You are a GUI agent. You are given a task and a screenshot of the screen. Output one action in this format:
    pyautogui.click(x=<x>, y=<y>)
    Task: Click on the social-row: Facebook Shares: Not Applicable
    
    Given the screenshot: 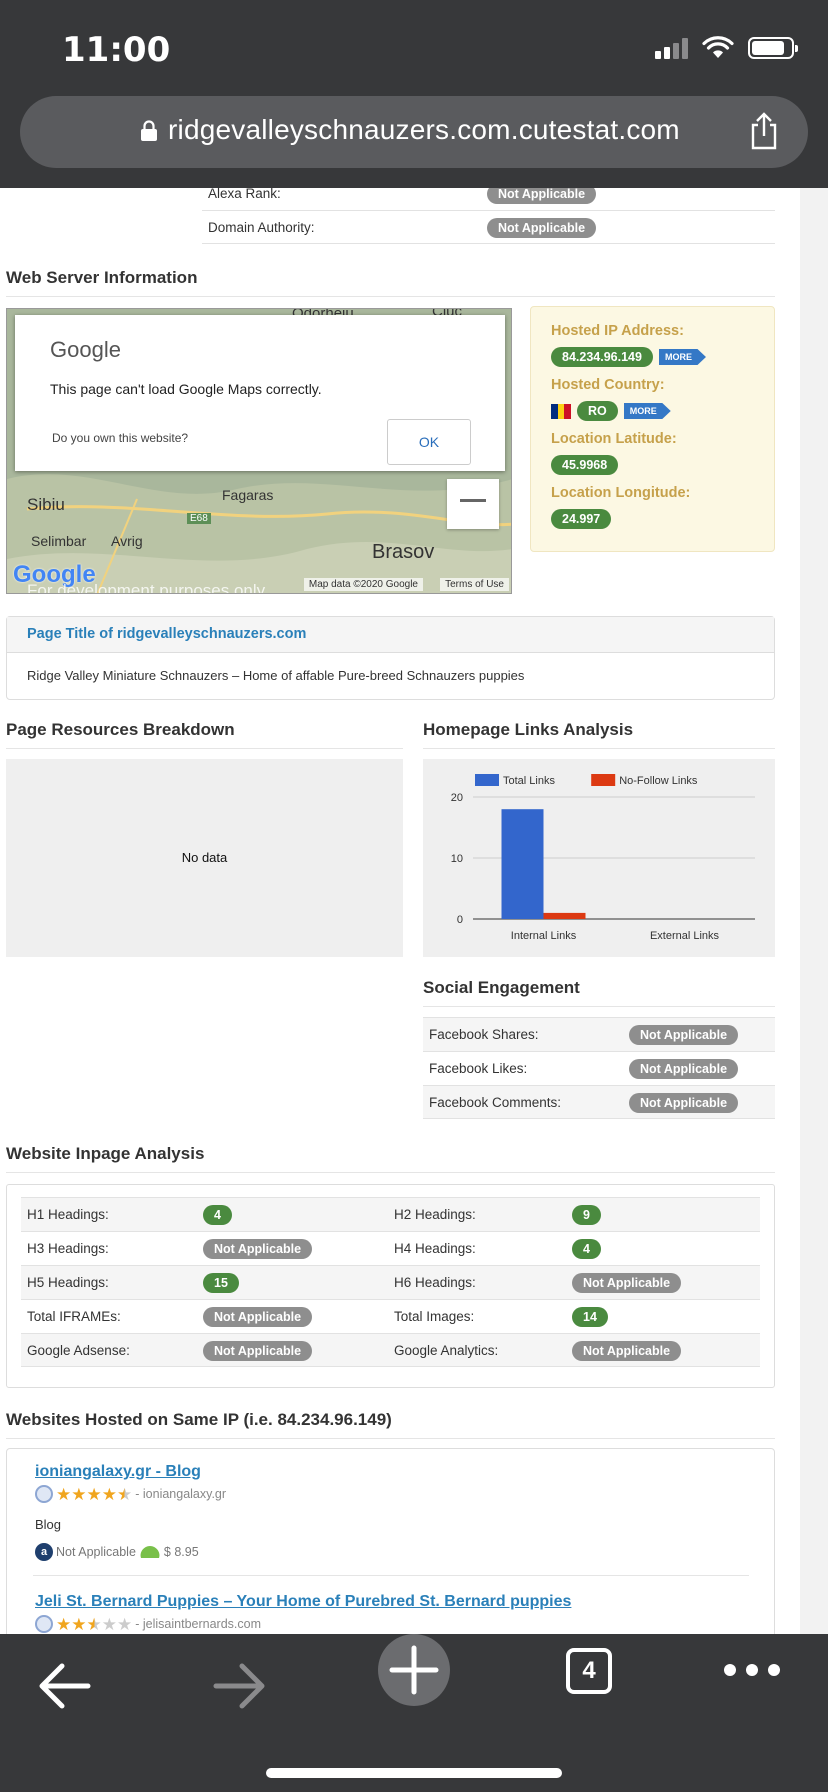 What is the action you would take?
    pyautogui.click(x=599, y=1034)
    